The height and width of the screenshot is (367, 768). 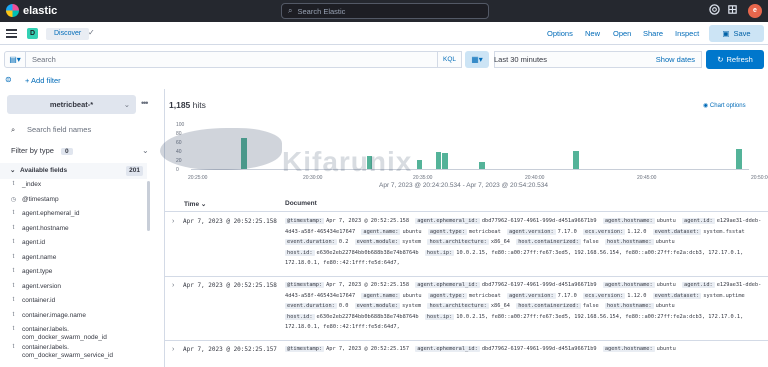 What do you see at coordinates (51, 213) in the screenshot?
I see `field-name: agent.ephemeral_id` at bounding box center [51, 213].